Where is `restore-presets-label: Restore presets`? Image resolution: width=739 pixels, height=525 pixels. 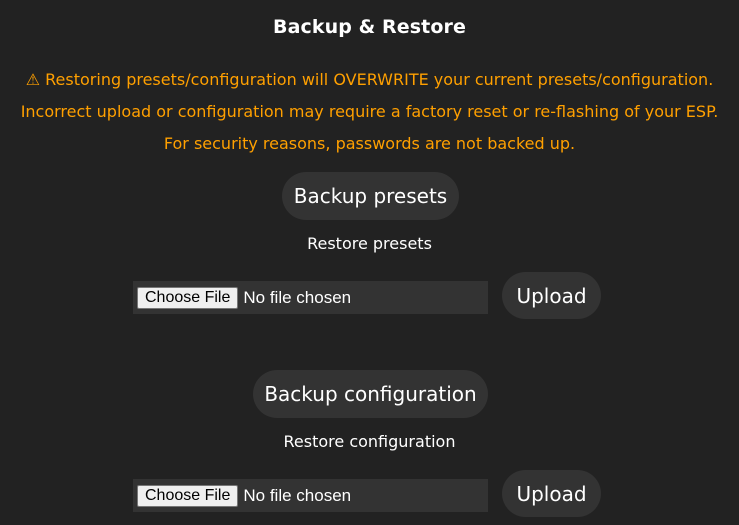
restore-presets-label: Restore presets is located at coordinates (369, 243).